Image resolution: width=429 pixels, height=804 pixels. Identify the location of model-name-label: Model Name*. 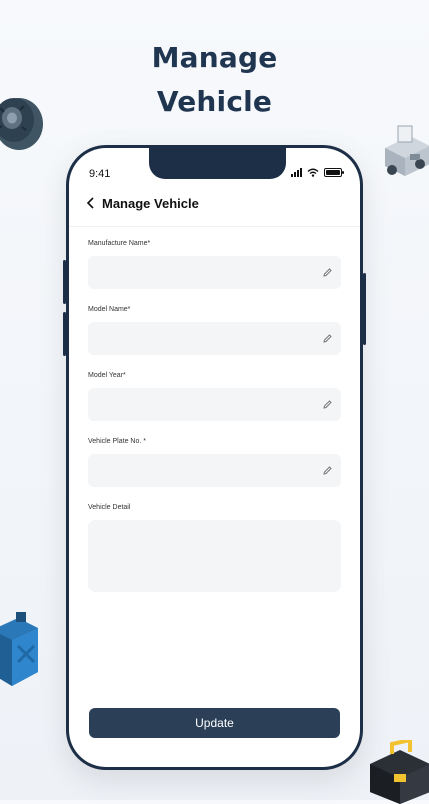
(109, 309).